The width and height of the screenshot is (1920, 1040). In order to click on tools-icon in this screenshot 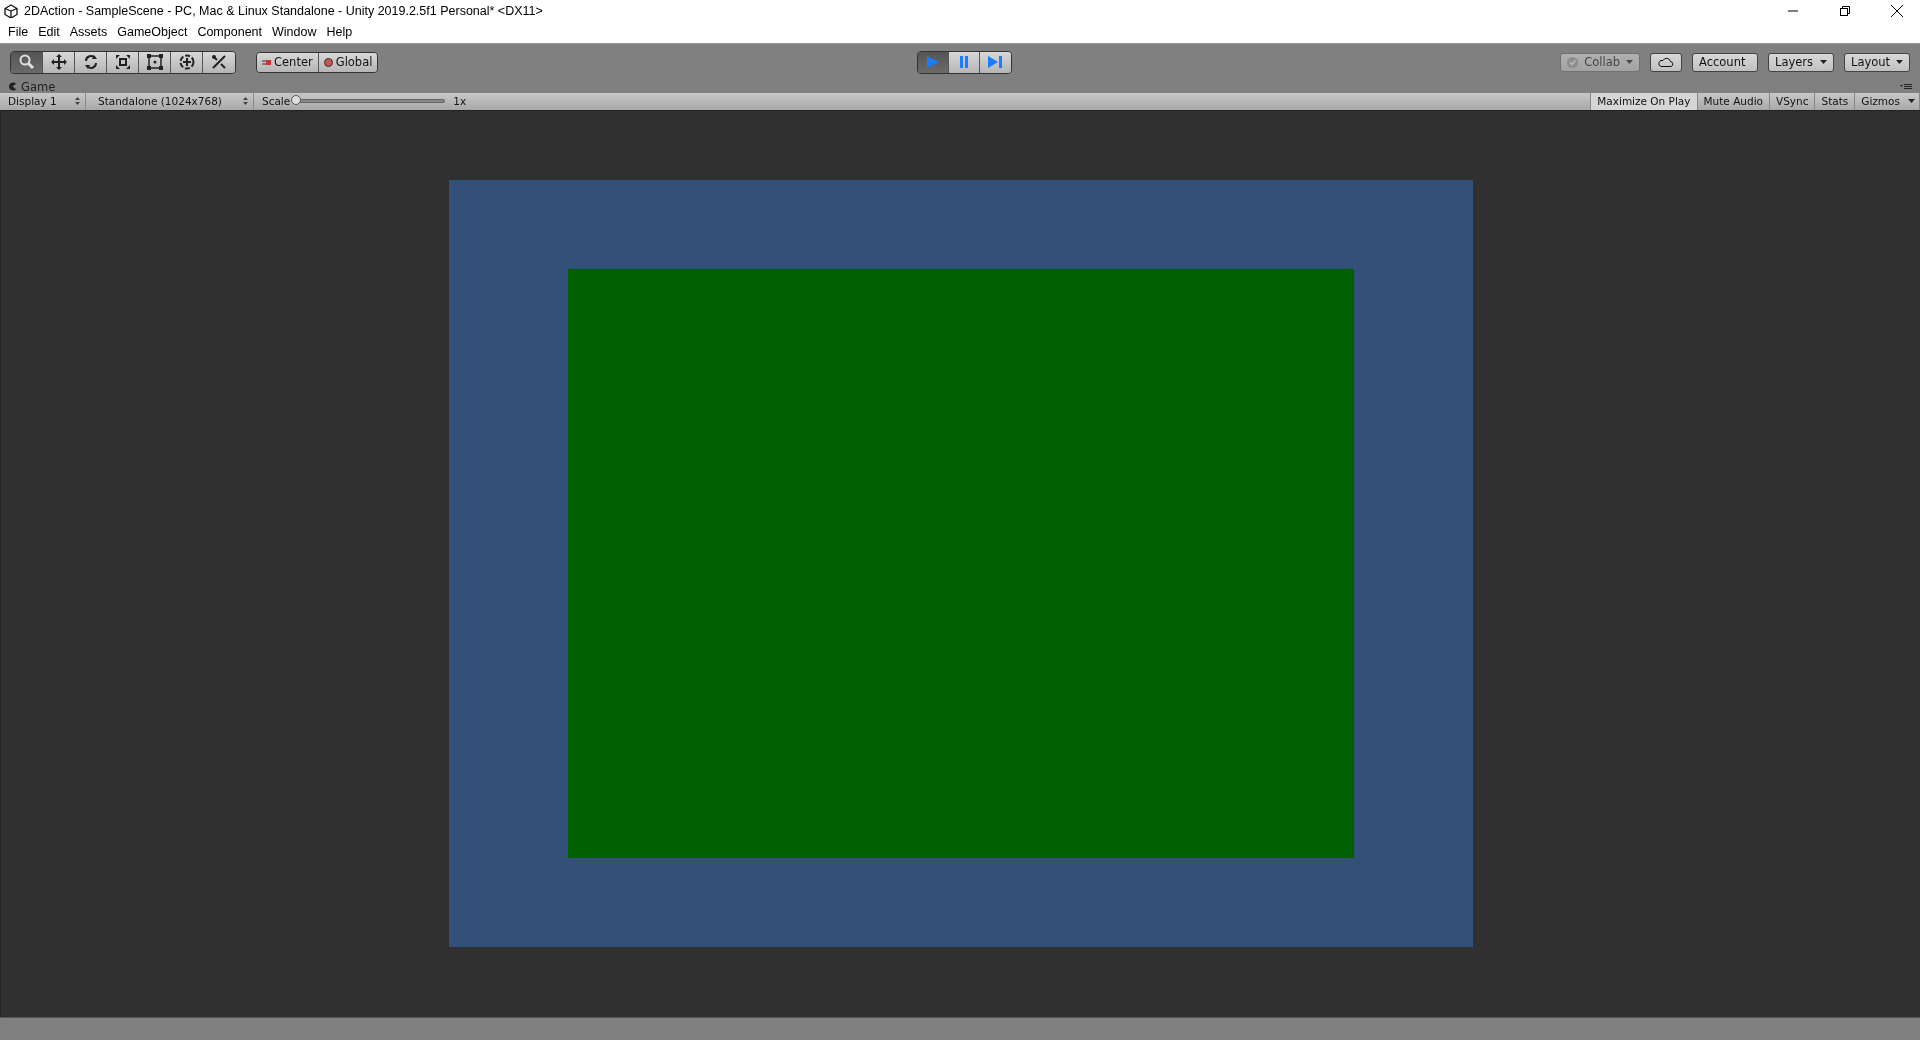, I will do `click(219, 62)`.